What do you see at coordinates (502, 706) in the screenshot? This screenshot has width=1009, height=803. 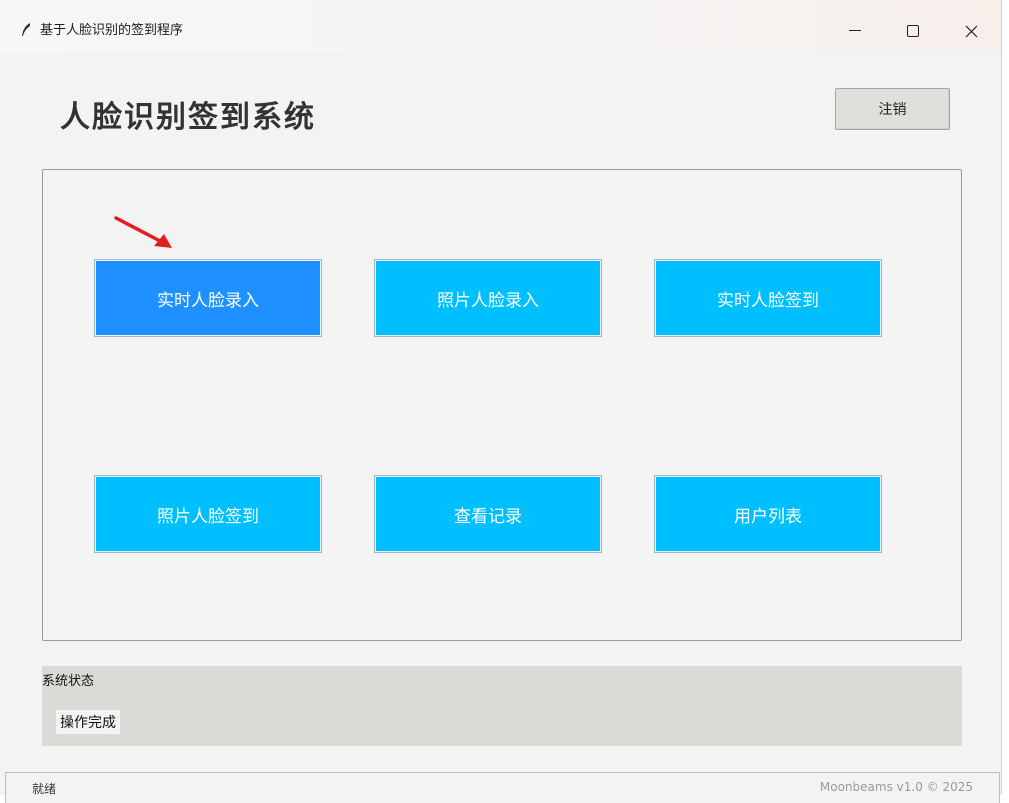 I see `status-section: 系统状态 操作完成` at bounding box center [502, 706].